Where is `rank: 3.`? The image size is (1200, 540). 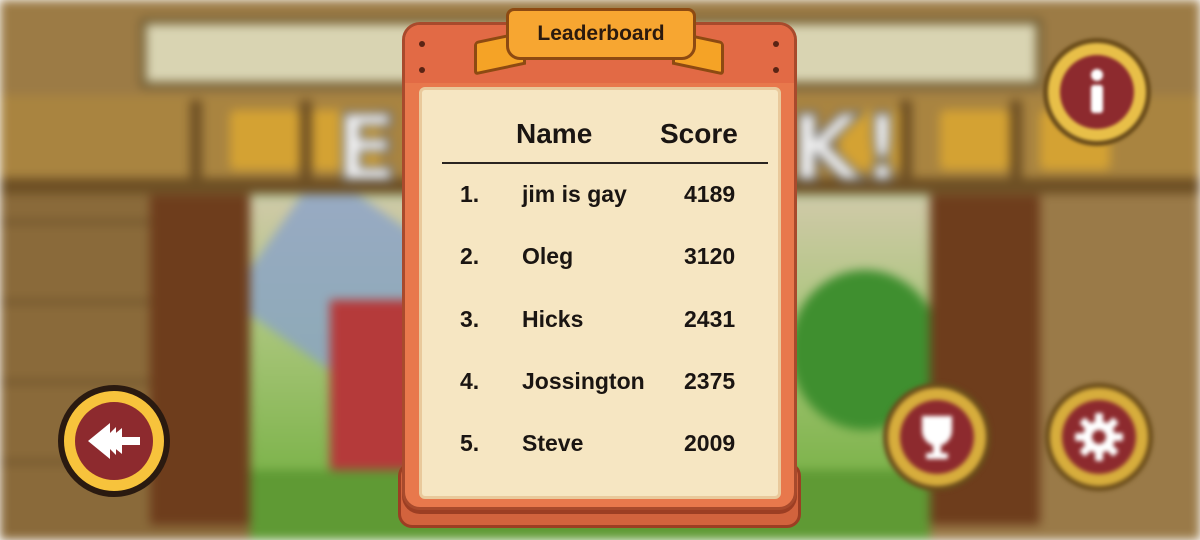
rank: 3. is located at coordinates (470, 319).